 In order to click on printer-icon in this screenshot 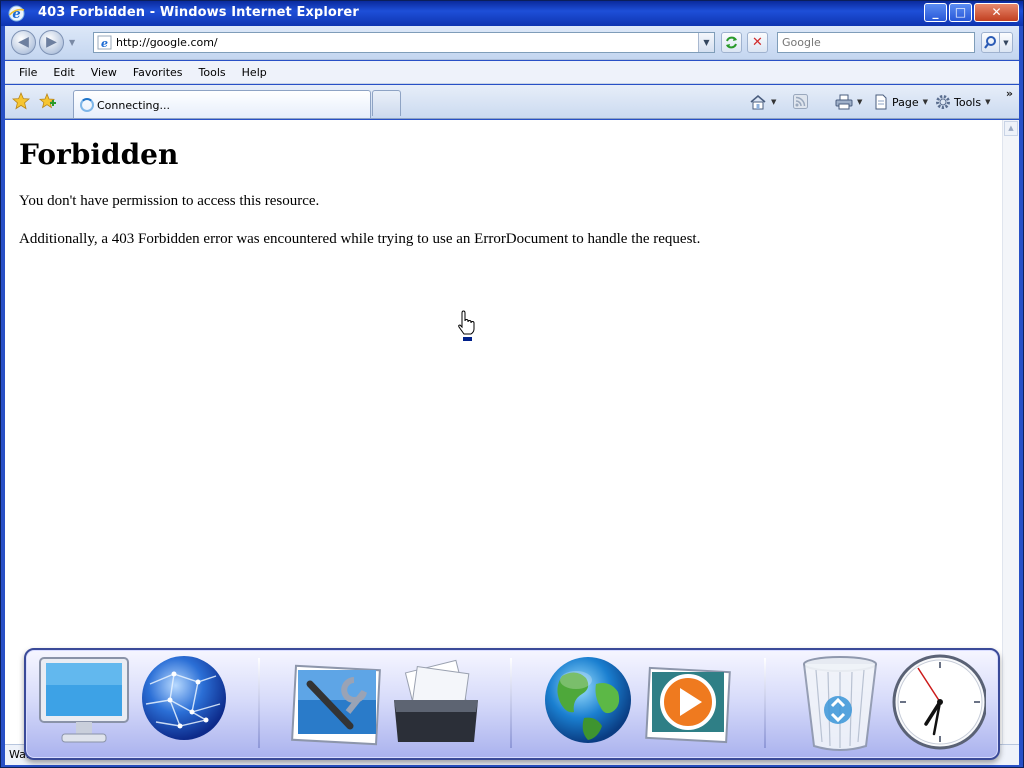, I will do `click(844, 102)`.